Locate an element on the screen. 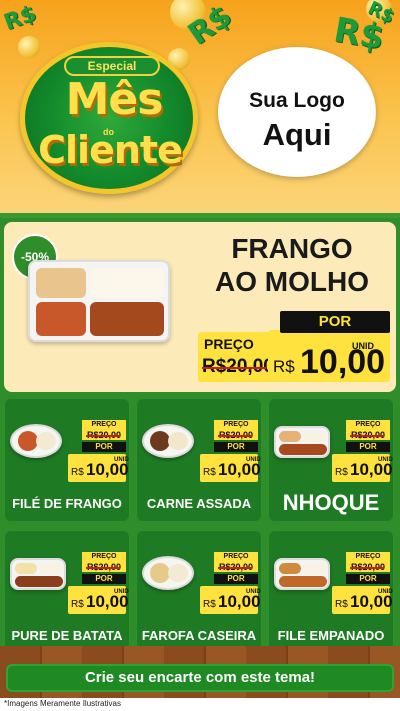 The image size is (400, 711). badge-mes-label: Mês is located at coordinates (114, 99).